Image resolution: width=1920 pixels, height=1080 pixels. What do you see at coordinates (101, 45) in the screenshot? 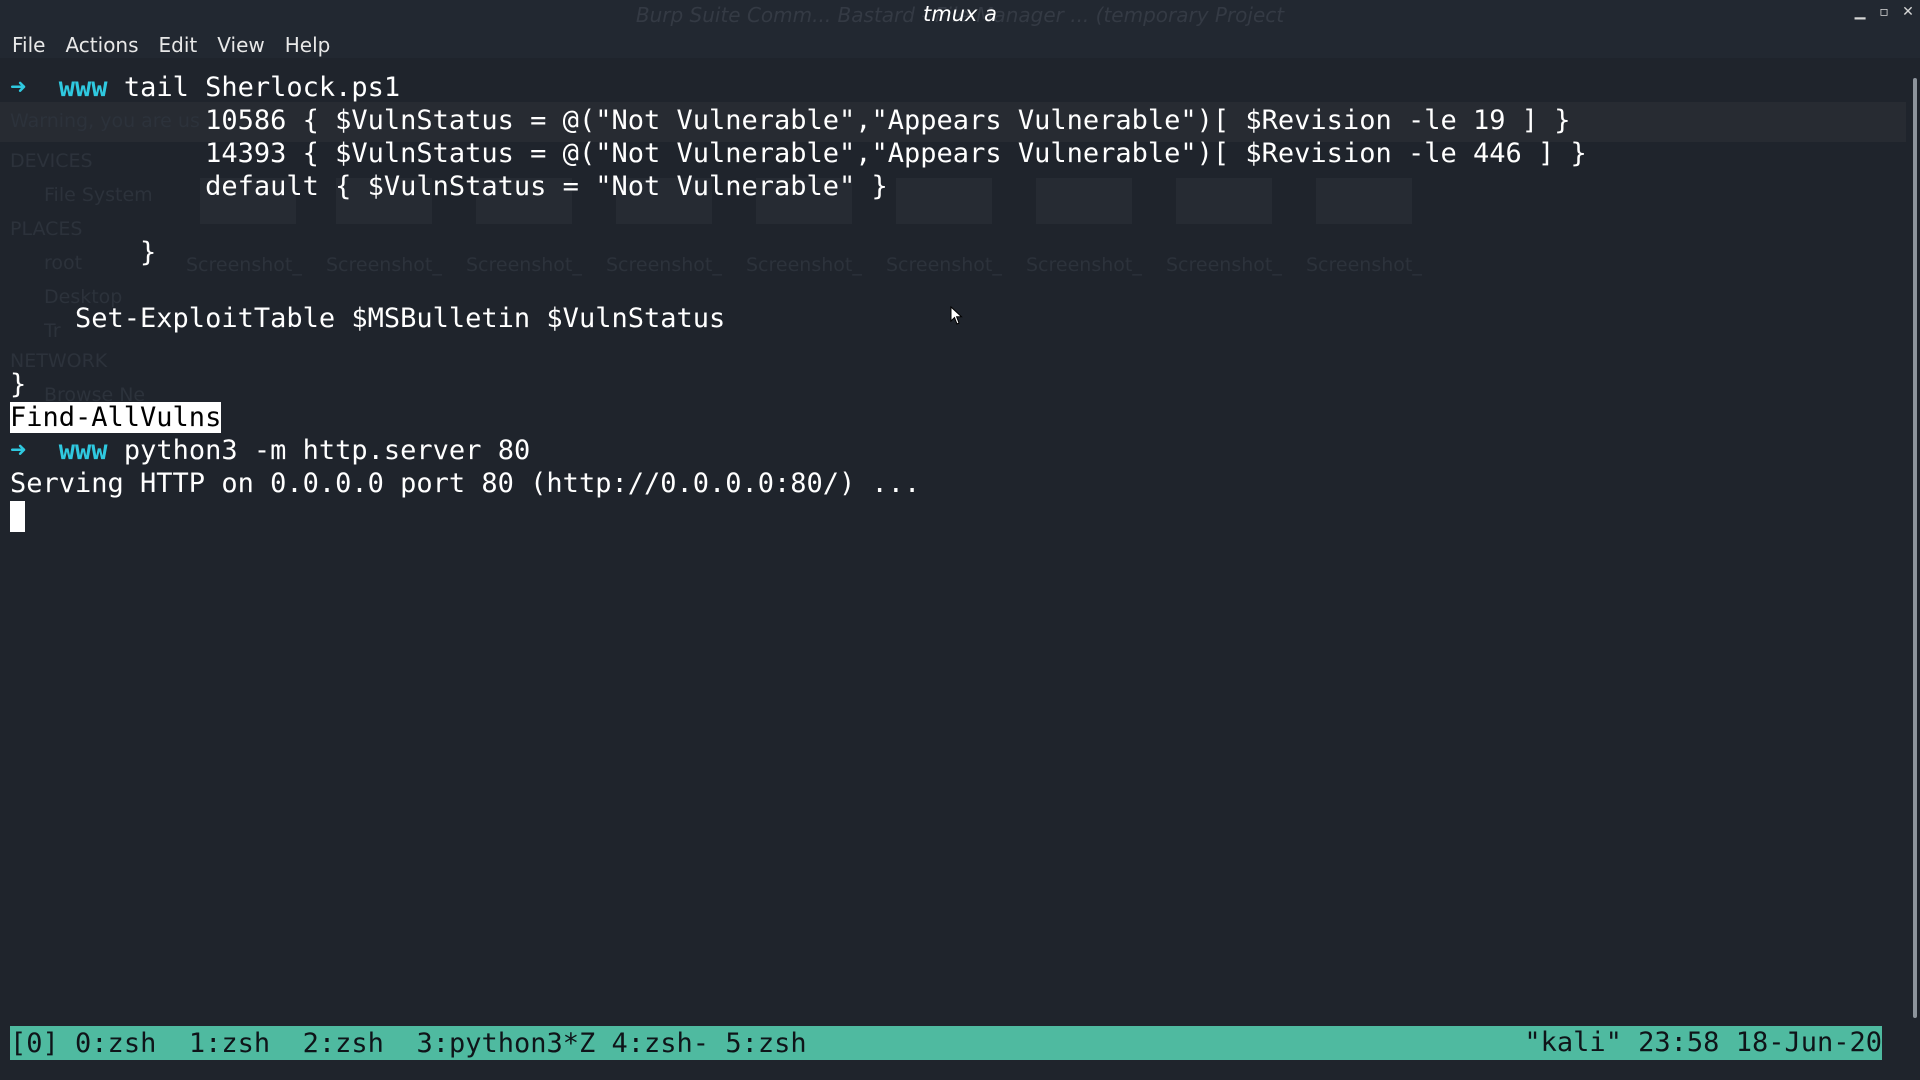
I see `menu-actions: Actions` at bounding box center [101, 45].